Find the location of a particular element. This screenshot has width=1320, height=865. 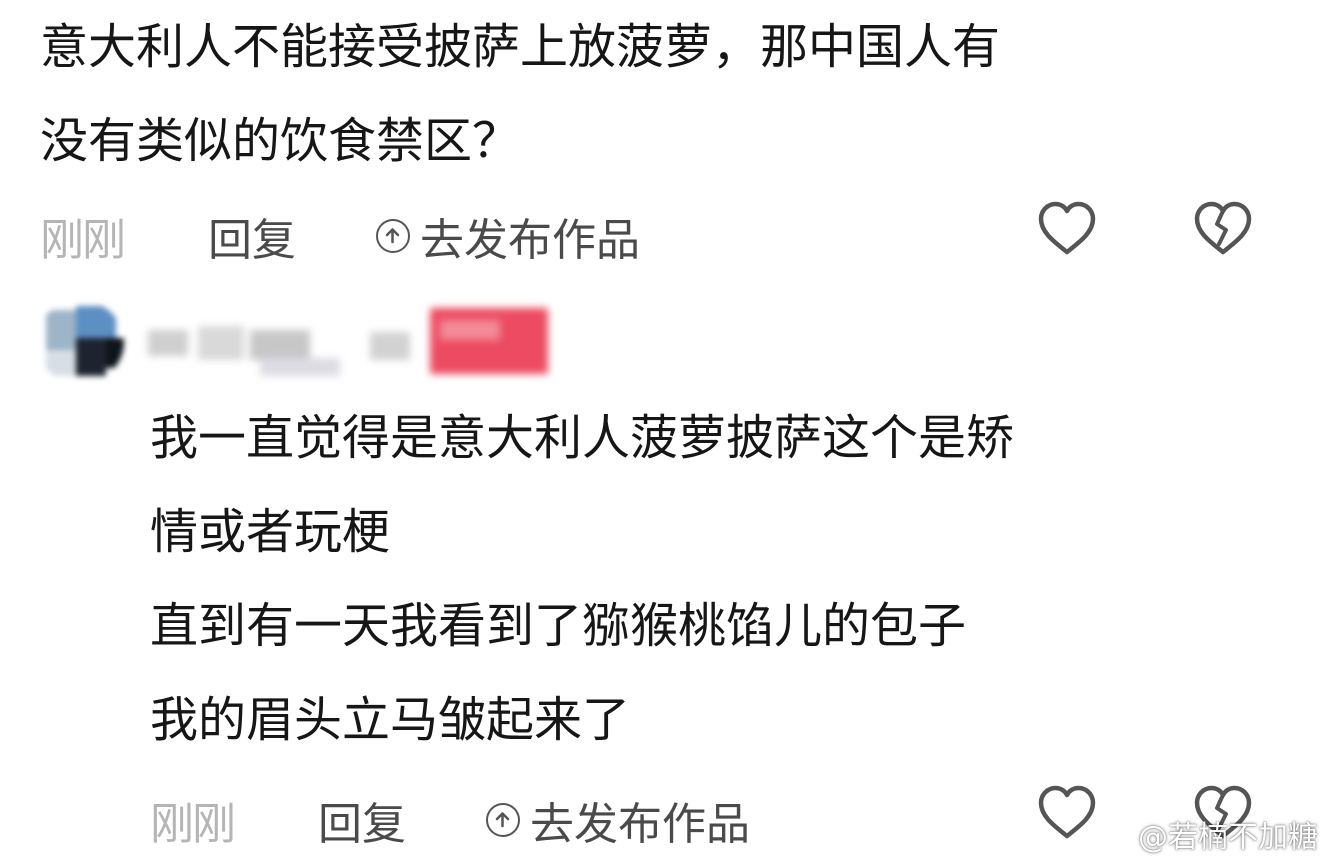

comment-2-line-4: 我的眉头立马皱起来了 is located at coordinates (390, 720).